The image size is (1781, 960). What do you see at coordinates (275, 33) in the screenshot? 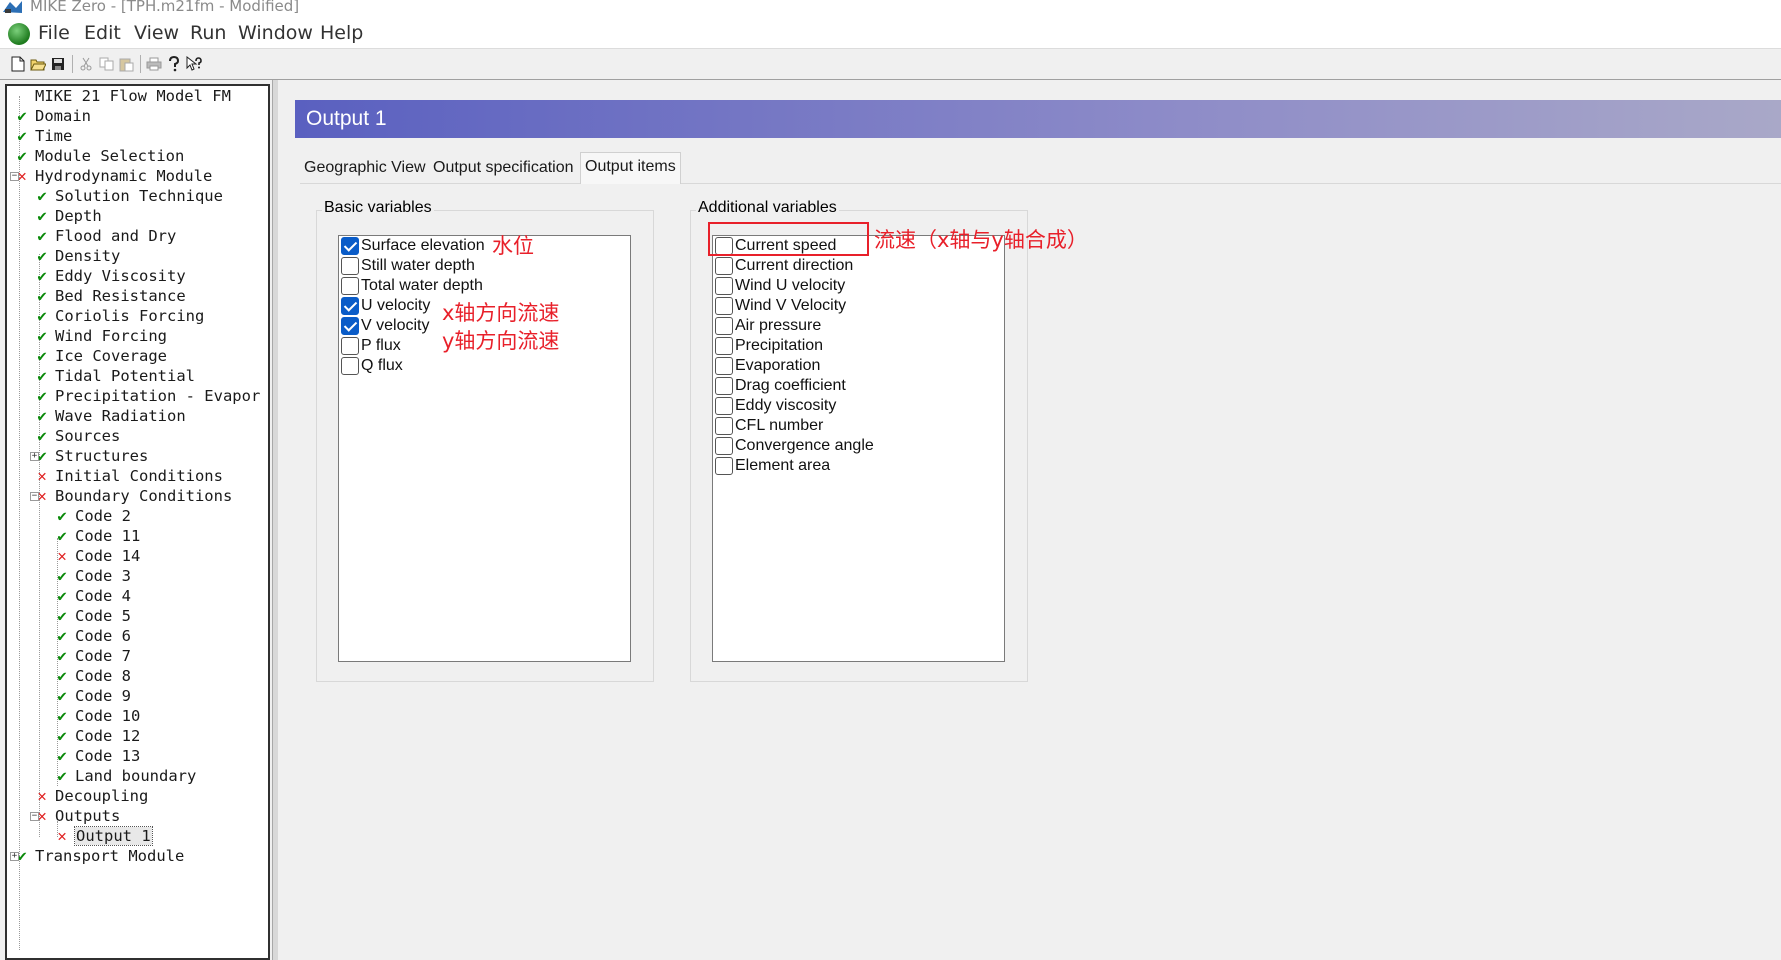
I see `menu-window: Window` at bounding box center [275, 33].